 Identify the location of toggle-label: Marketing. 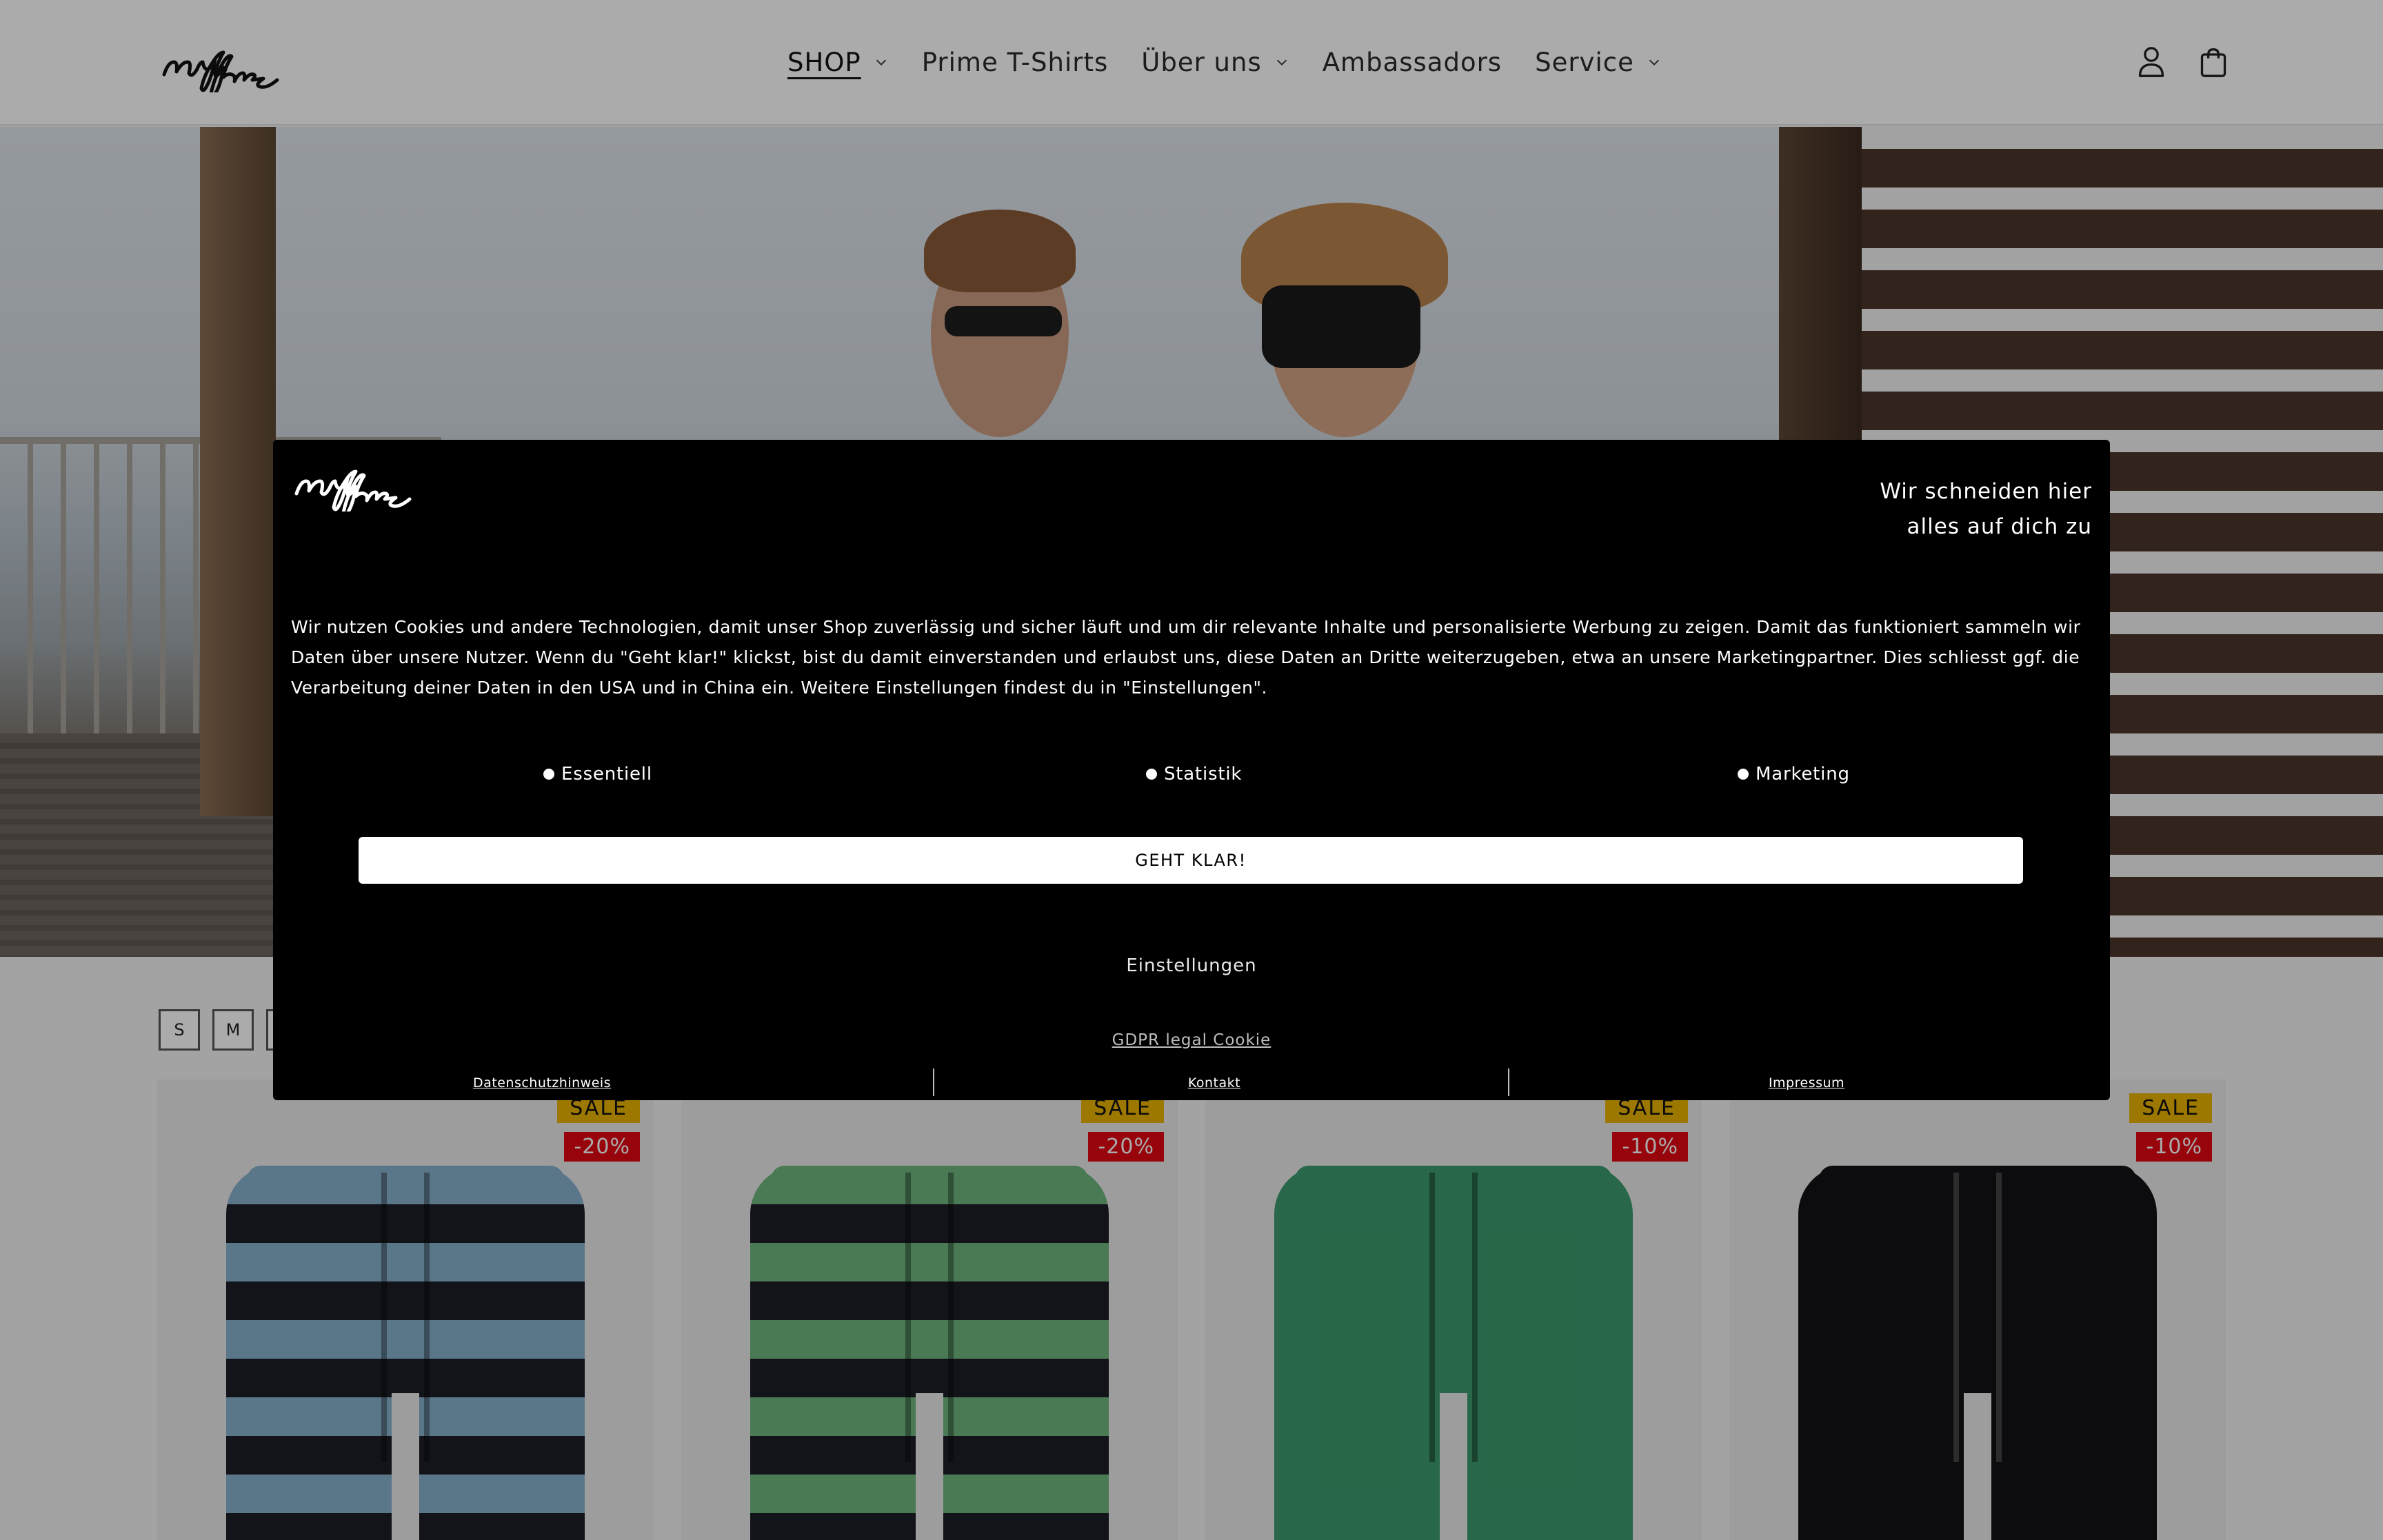
(1803, 774).